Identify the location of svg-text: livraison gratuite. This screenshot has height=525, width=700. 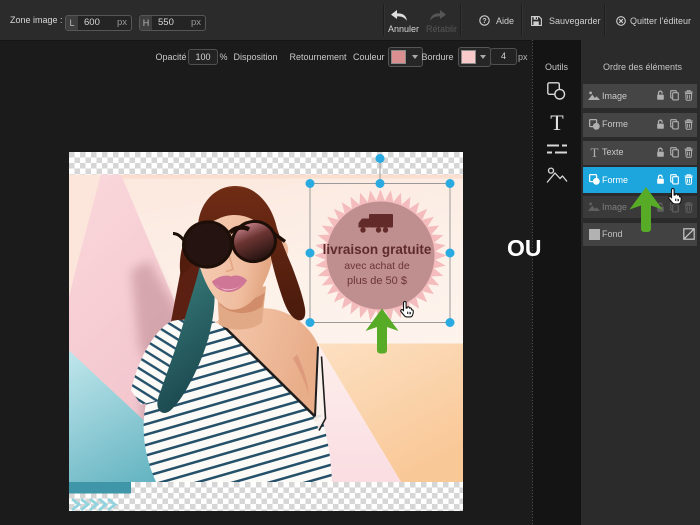
(377, 249).